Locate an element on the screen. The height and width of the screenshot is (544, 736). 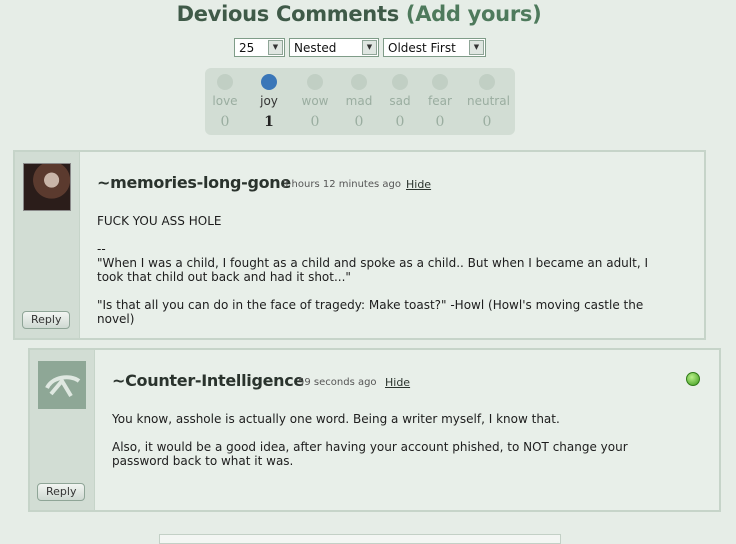
mood-label: wow is located at coordinates (315, 101).